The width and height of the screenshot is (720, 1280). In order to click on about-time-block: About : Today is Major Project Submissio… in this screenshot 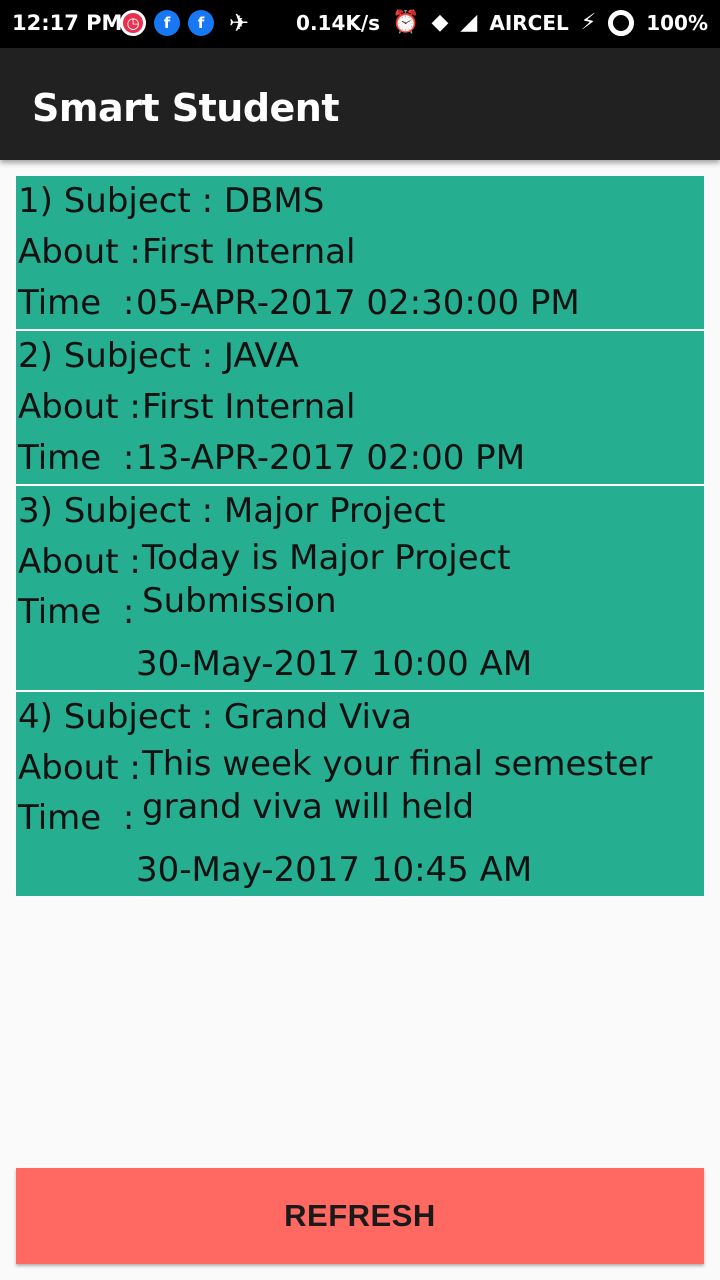, I will do `click(361, 588)`.